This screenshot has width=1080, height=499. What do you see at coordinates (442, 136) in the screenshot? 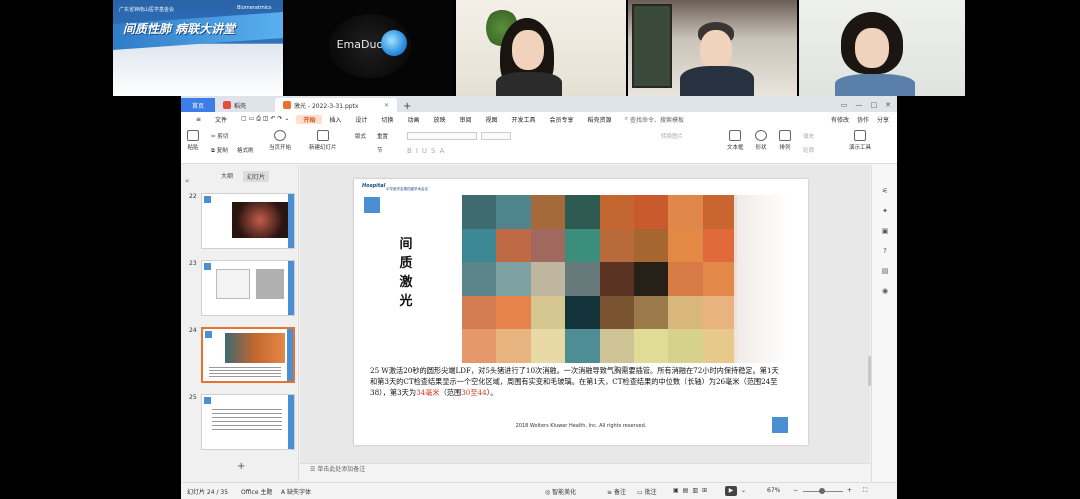
I see `font-name-box` at bounding box center [442, 136].